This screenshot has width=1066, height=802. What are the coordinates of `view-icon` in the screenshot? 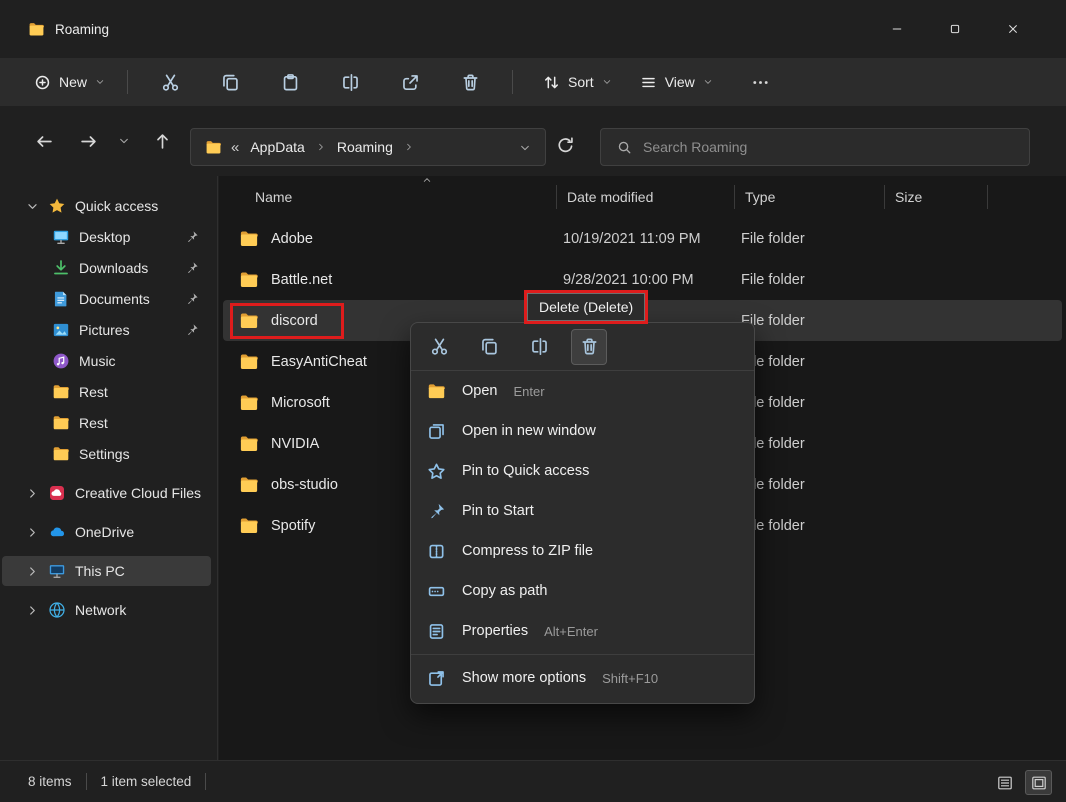 It's located at (648, 82).